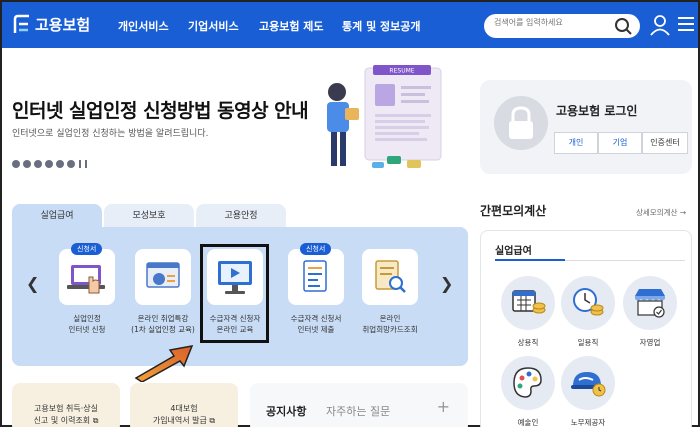 The height and width of the screenshot is (427, 700). What do you see at coordinates (384, 116) in the screenshot?
I see `hero-illustration: RESUME` at bounding box center [384, 116].